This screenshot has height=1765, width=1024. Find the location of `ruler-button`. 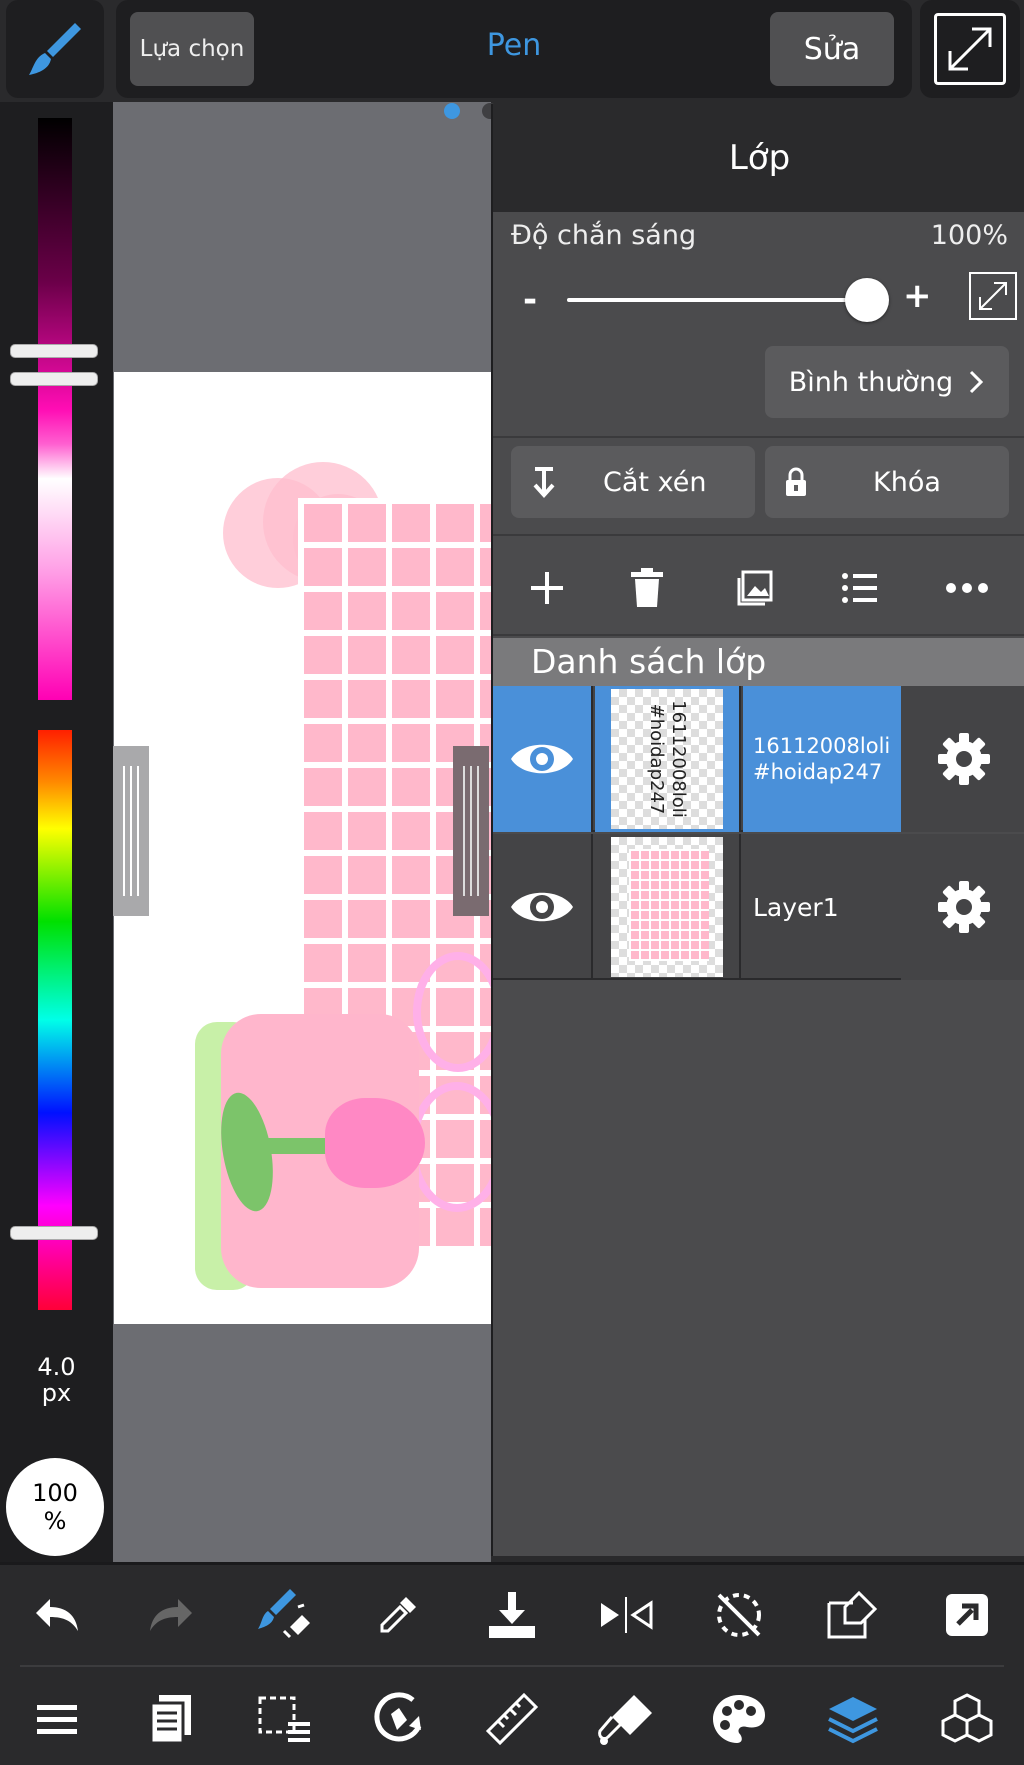

ruler-button is located at coordinates (512, 1719).